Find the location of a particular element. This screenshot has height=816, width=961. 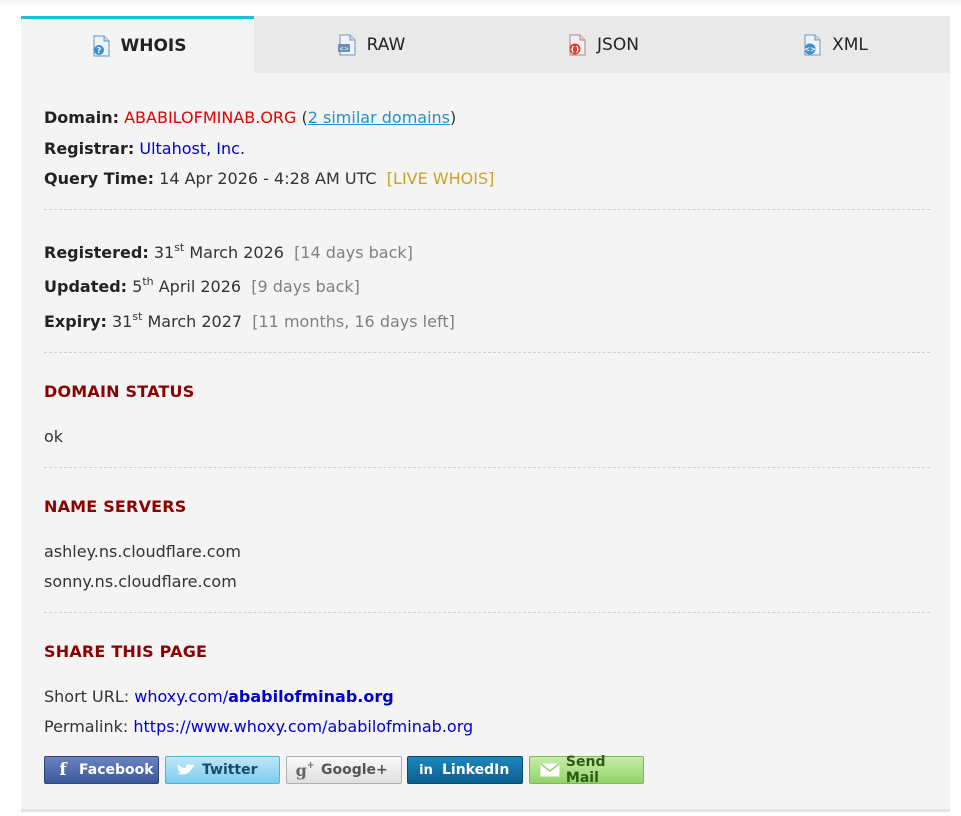

facebook-share-button: f Facebook is located at coordinates (101, 770).